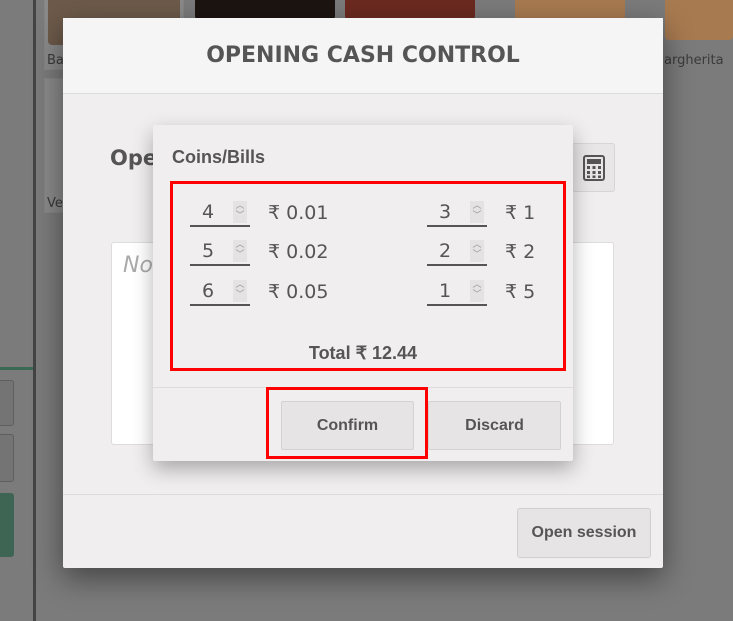 This screenshot has height=621, width=733. I want to click on quantity-value: 6, so click(208, 291).